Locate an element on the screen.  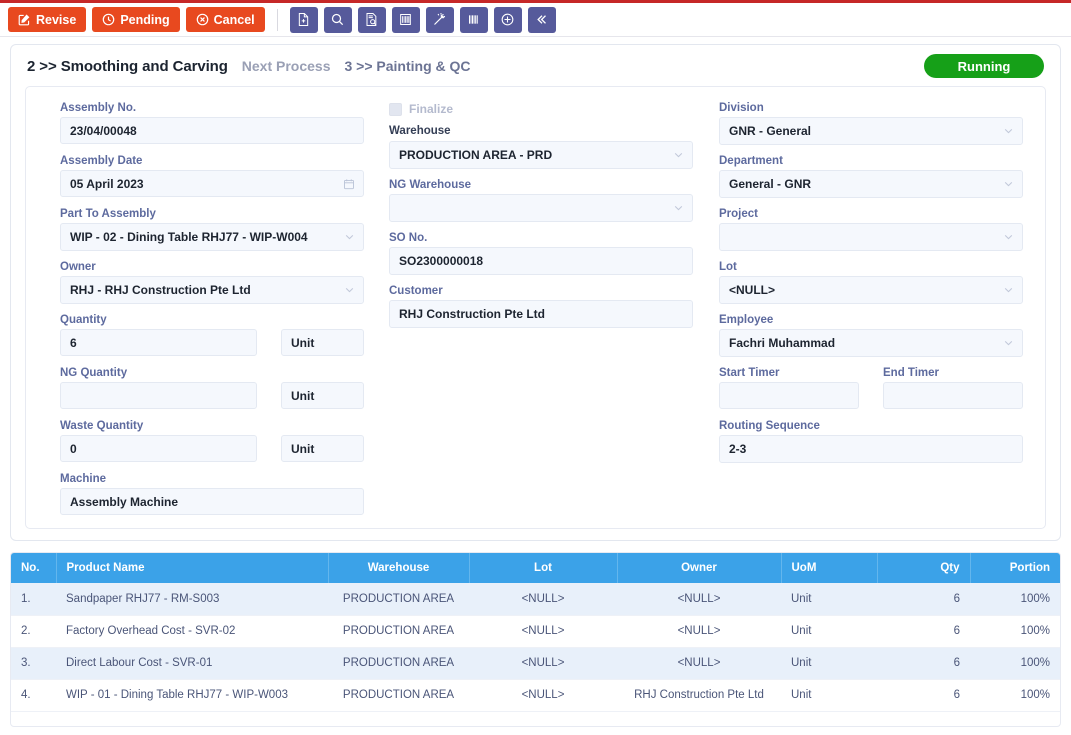
column-header-uom: UoM is located at coordinates (829, 568).